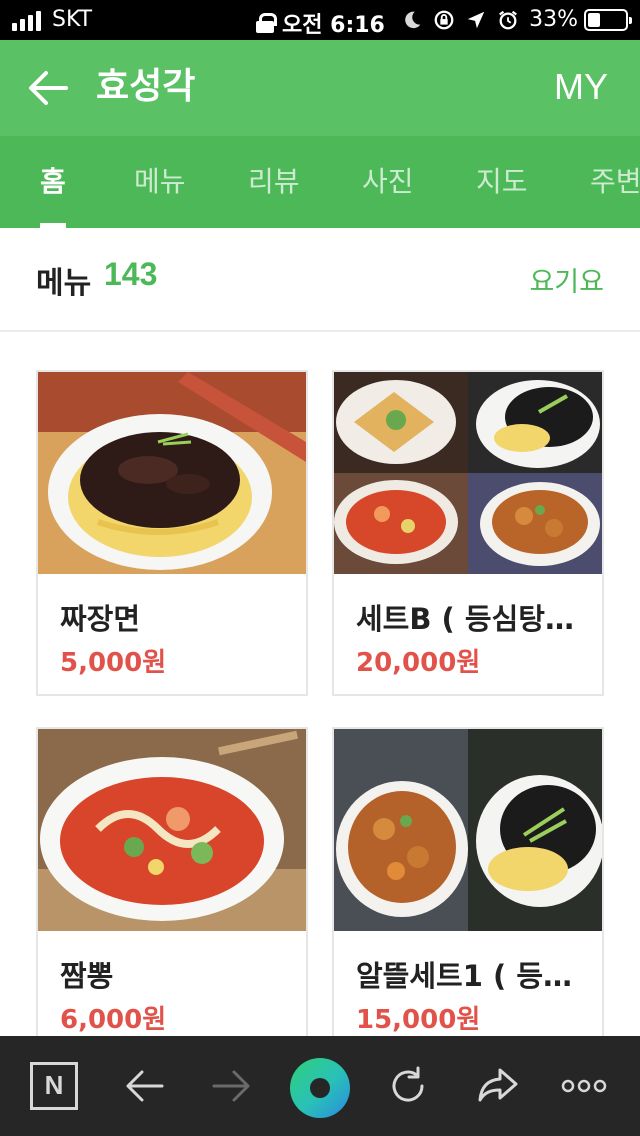 The width and height of the screenshot is (640, 1136). I want to click on menu-item-price: 5,000원, so click(113, 663).